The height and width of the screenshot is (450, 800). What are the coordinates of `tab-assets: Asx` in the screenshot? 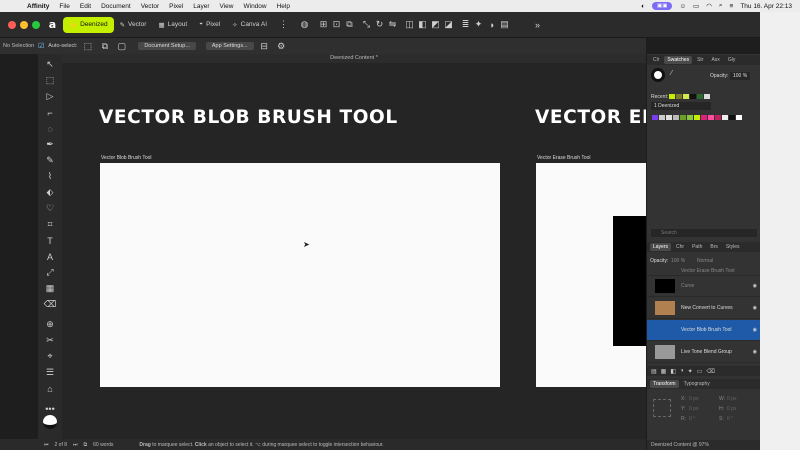 It's located at (715, 60).